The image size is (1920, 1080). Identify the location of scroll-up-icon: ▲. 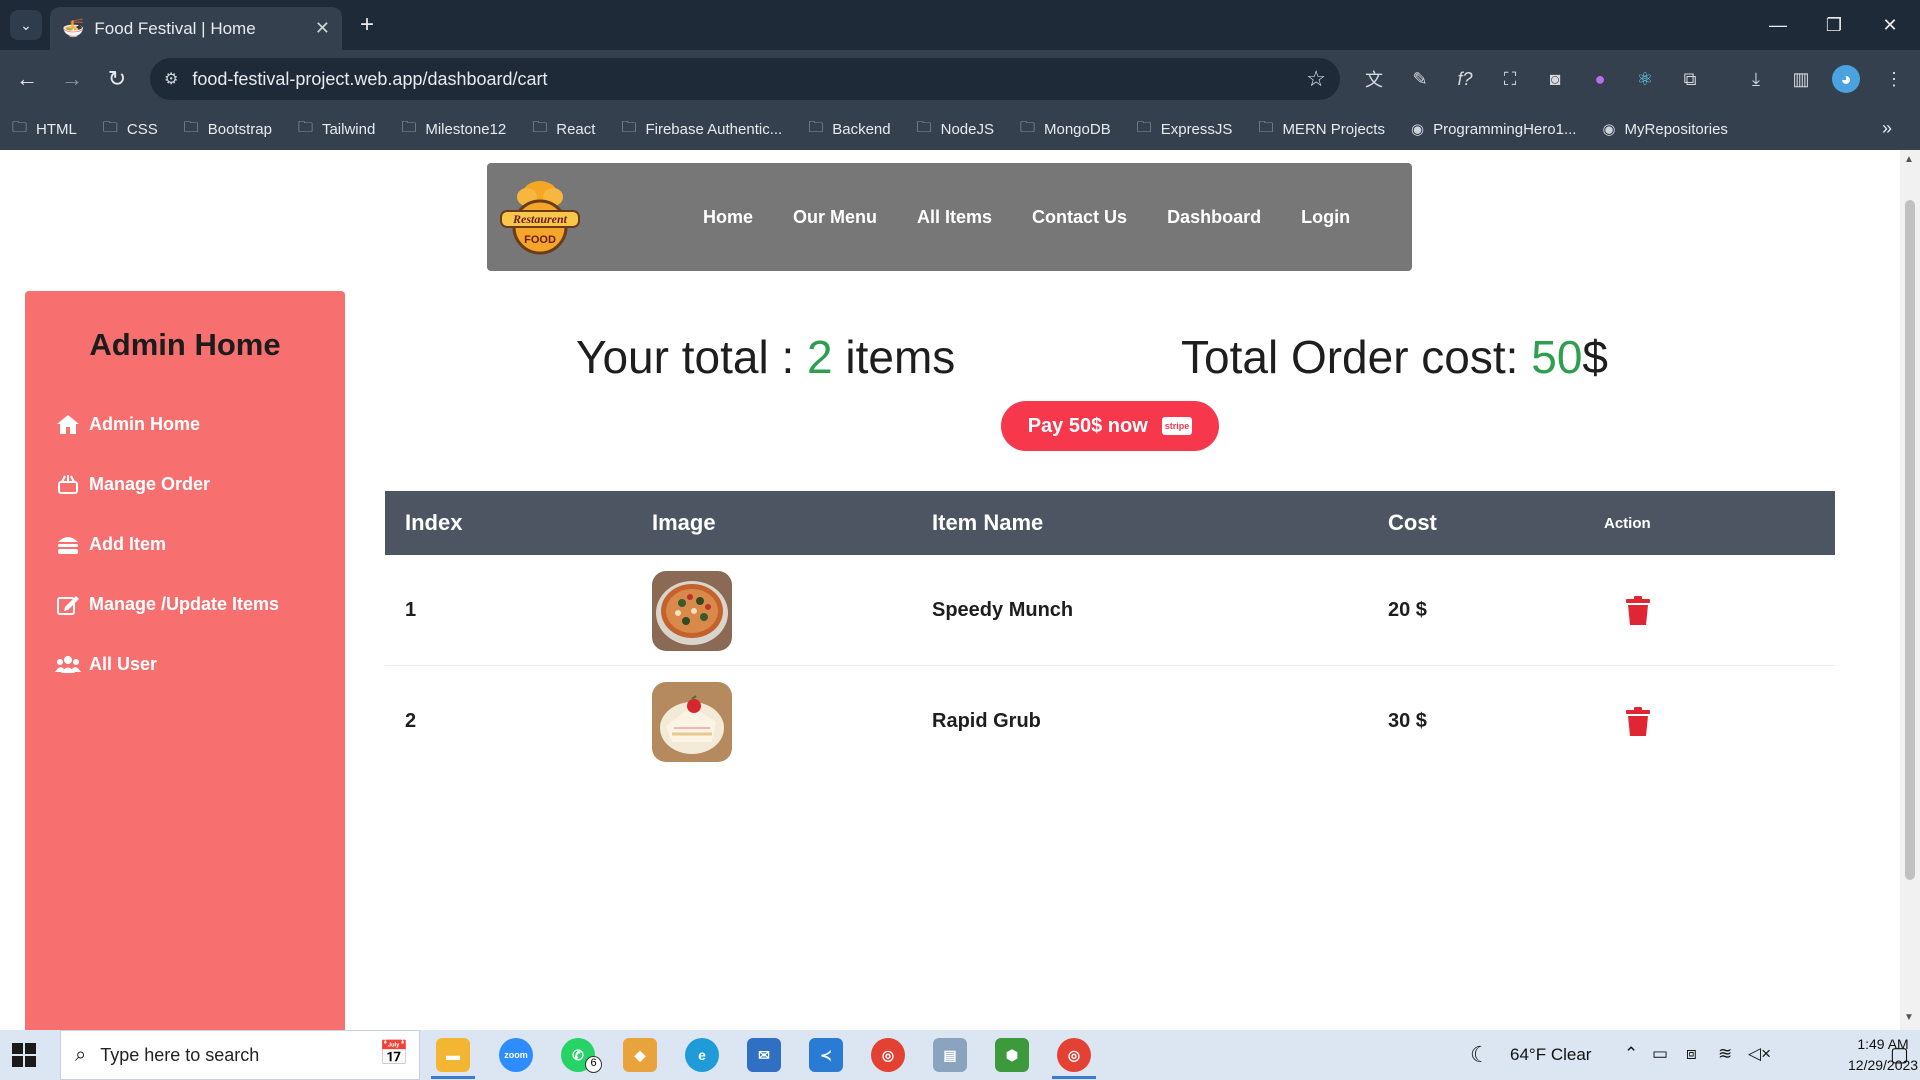
(1909, 159).